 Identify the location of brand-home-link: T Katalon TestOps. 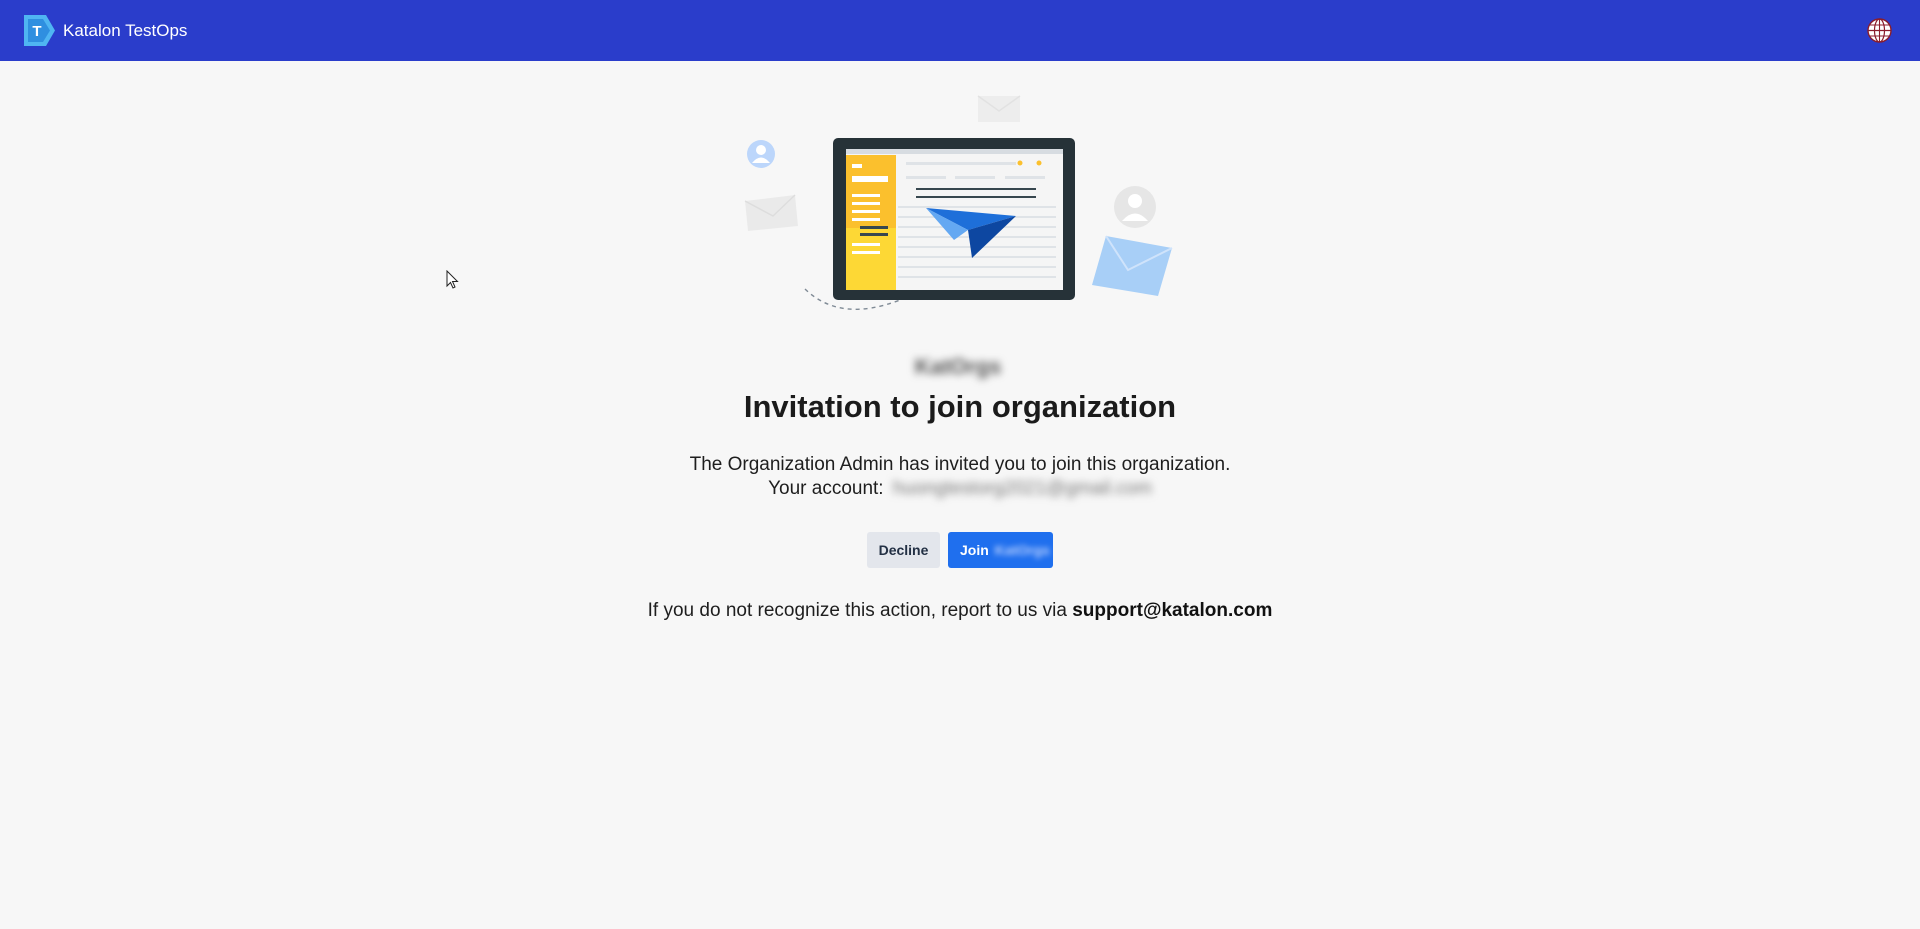
(105, 30).